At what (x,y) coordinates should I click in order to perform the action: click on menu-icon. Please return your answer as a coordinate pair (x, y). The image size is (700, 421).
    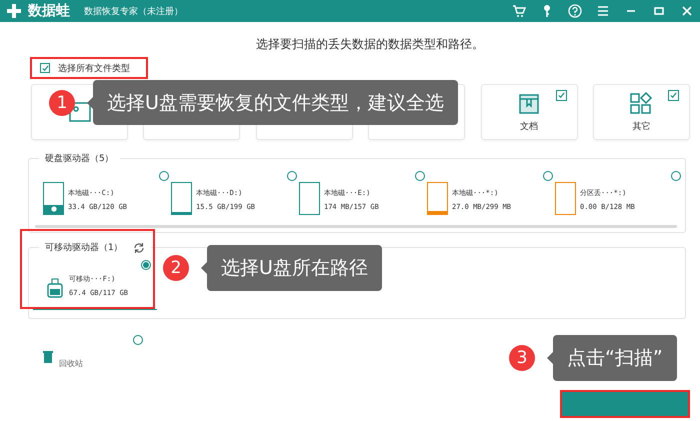
    Looking at the image, I should click on (603, 11).